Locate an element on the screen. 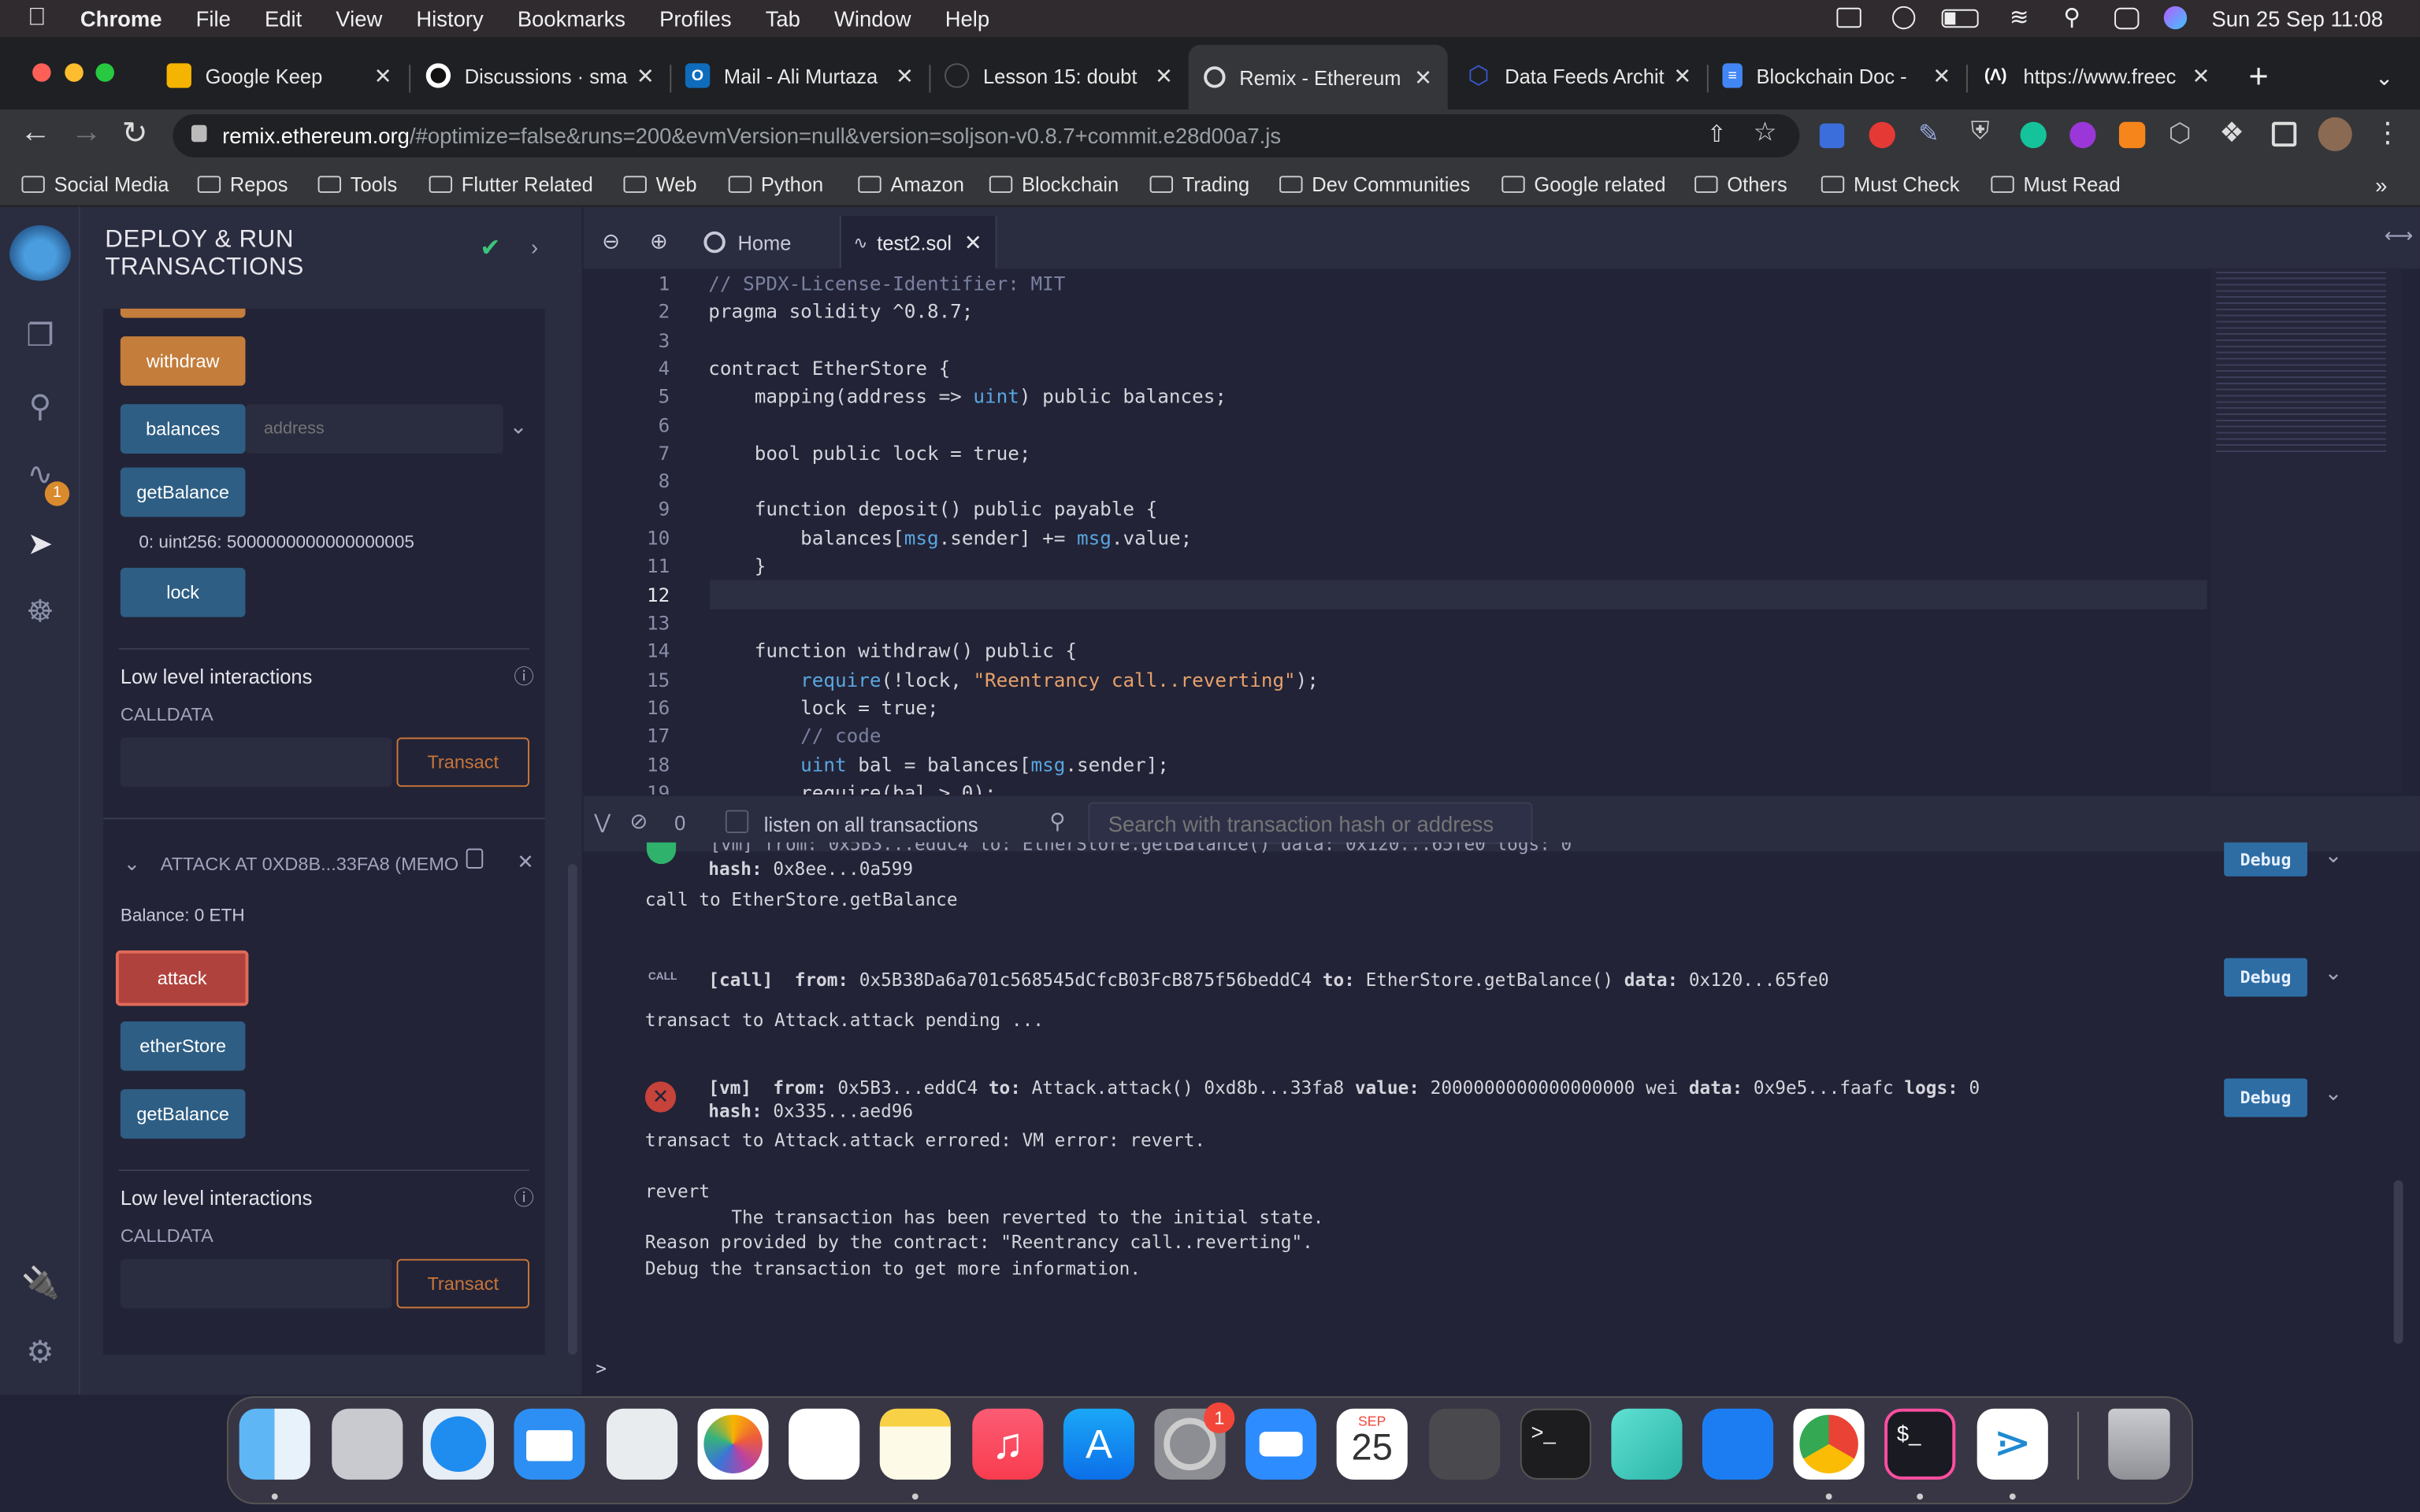  lock-button: lock is located at coordinates (183, 592).